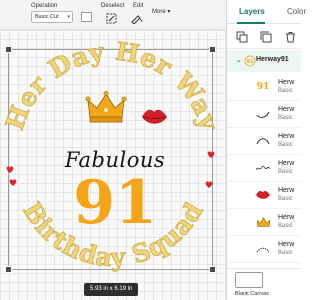 Image resolution: width=320 pixels, height=300 pixels. I want to click on blank-canvas-row: Blank Canvas, so click(264, 284).